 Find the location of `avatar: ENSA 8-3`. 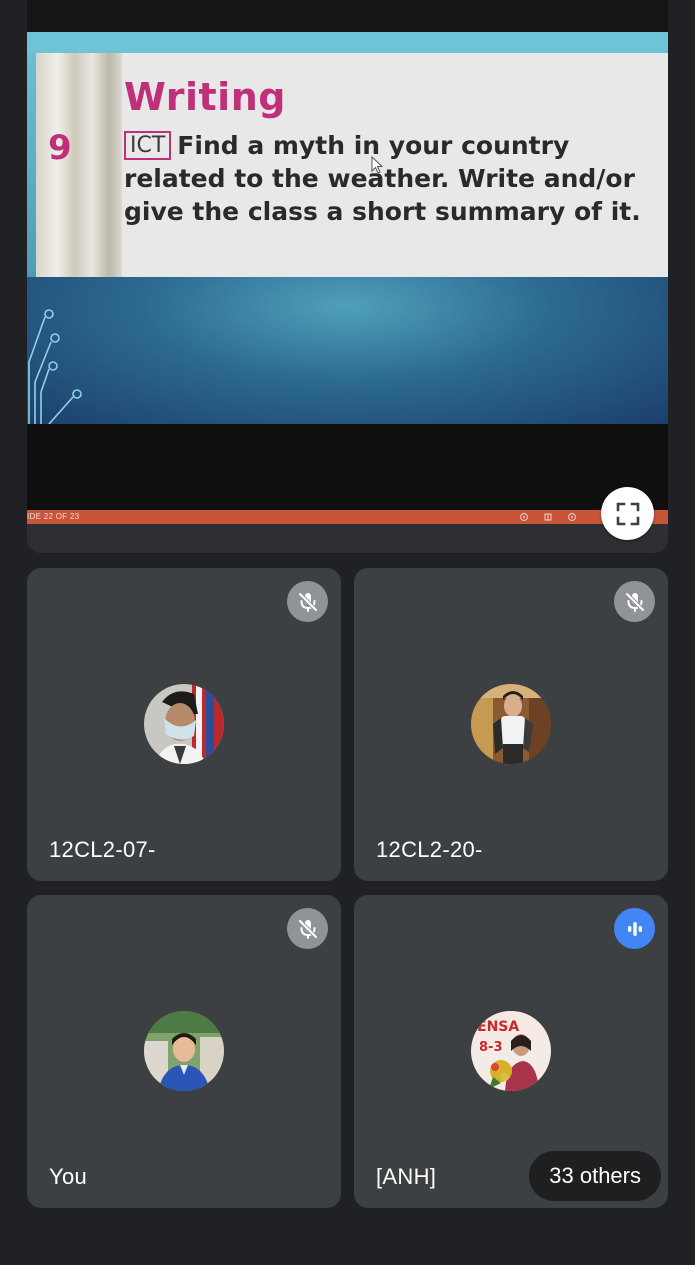

avatar: ENSA 8-3 is located at coordinates (511, 1051).